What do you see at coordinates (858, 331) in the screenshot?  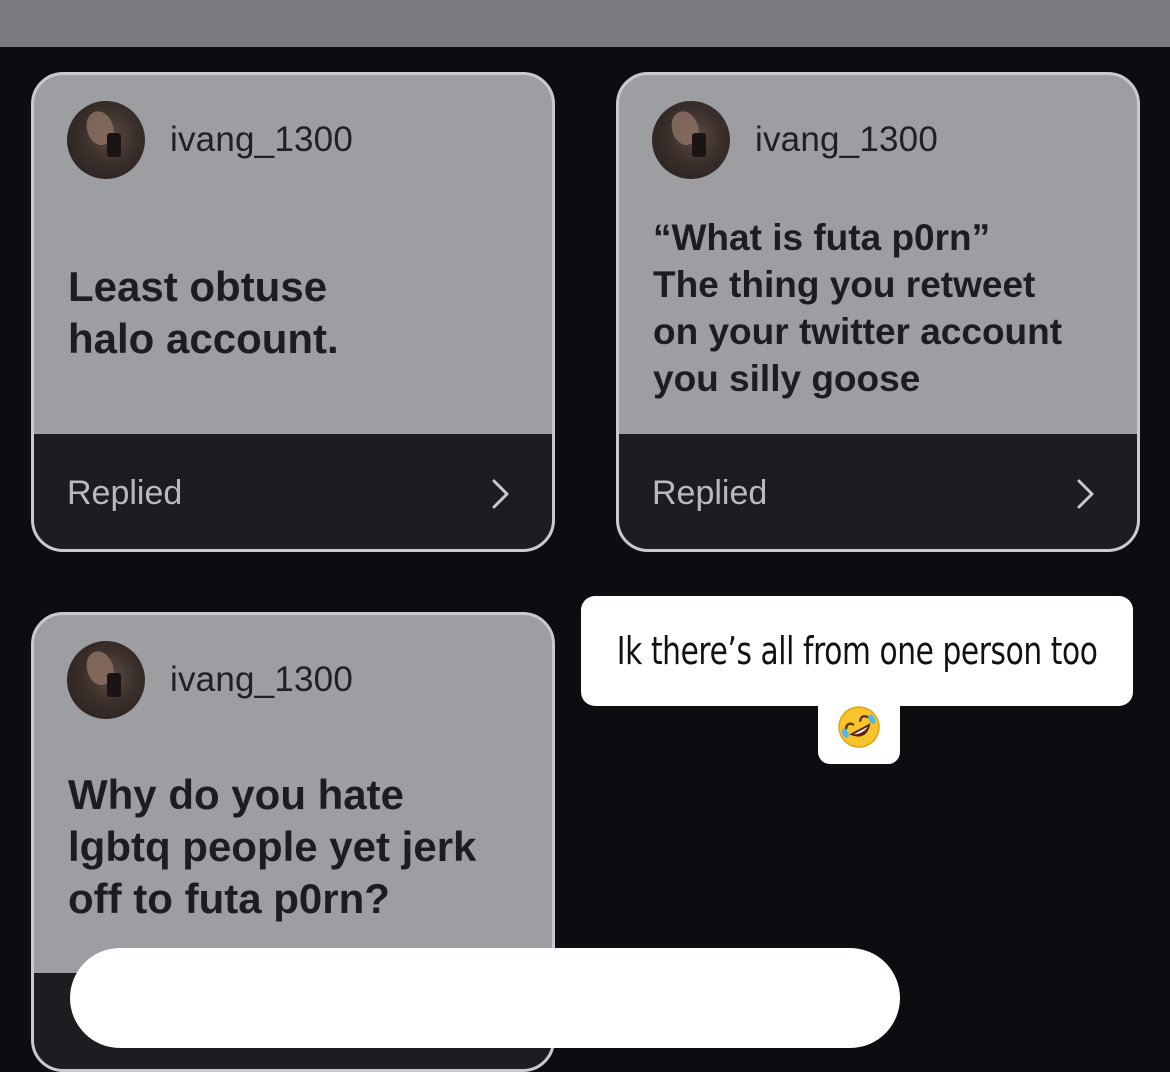 I see `question-line: on your twitter account` at bounding box center [858, 331].